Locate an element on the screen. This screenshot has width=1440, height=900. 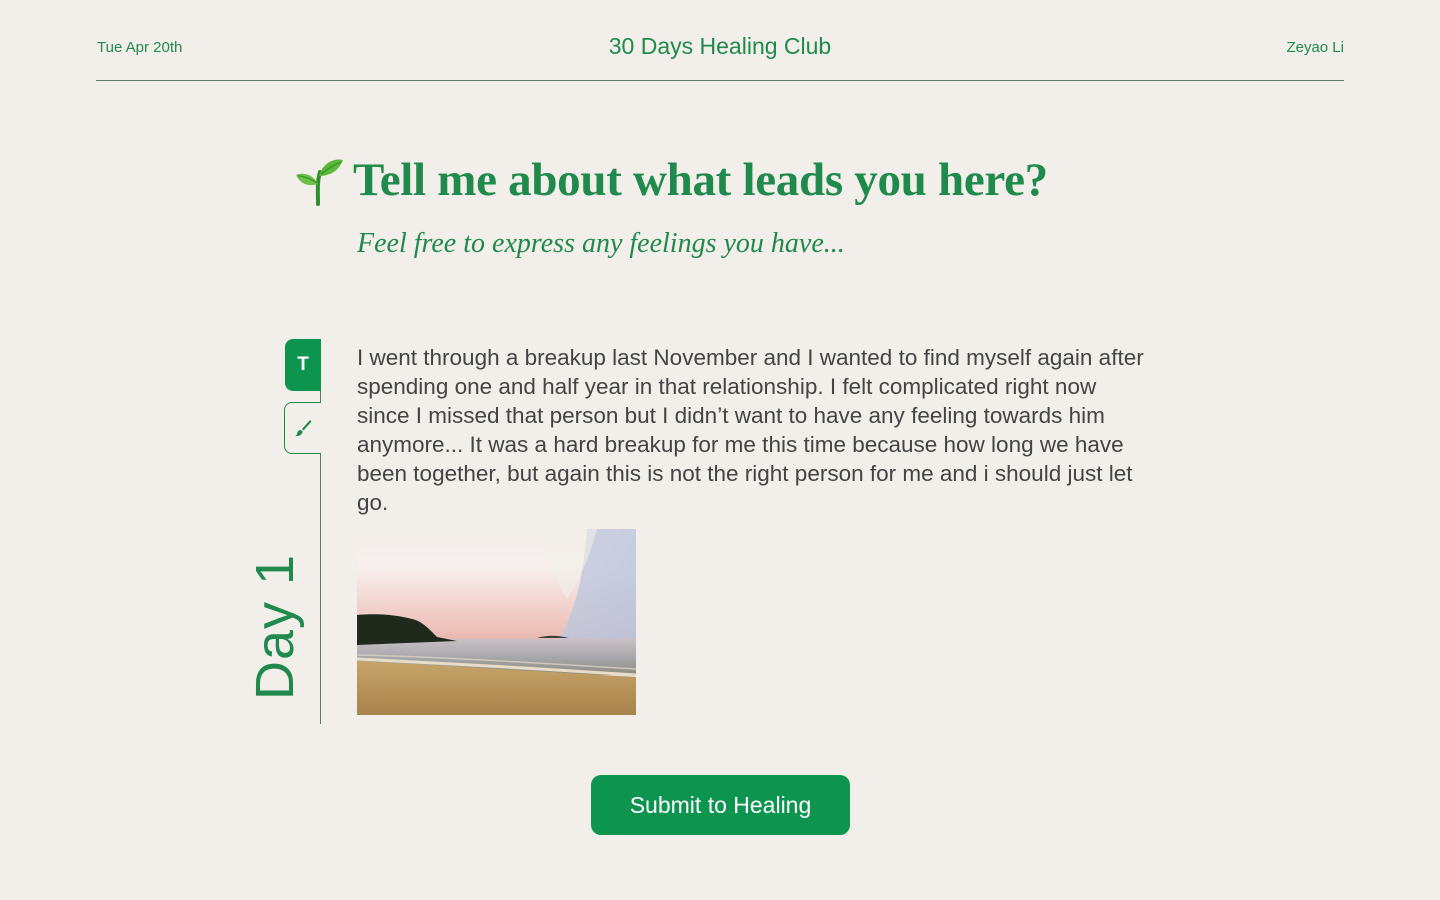
beach-sunset-image is located at coordinates (496, 622).